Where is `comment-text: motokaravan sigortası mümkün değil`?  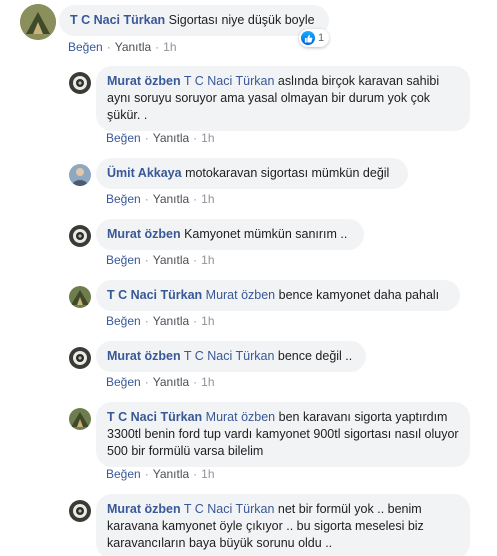
comment-text: motokaravan sigortası mümkün değil is located at coordinates (287, 173).